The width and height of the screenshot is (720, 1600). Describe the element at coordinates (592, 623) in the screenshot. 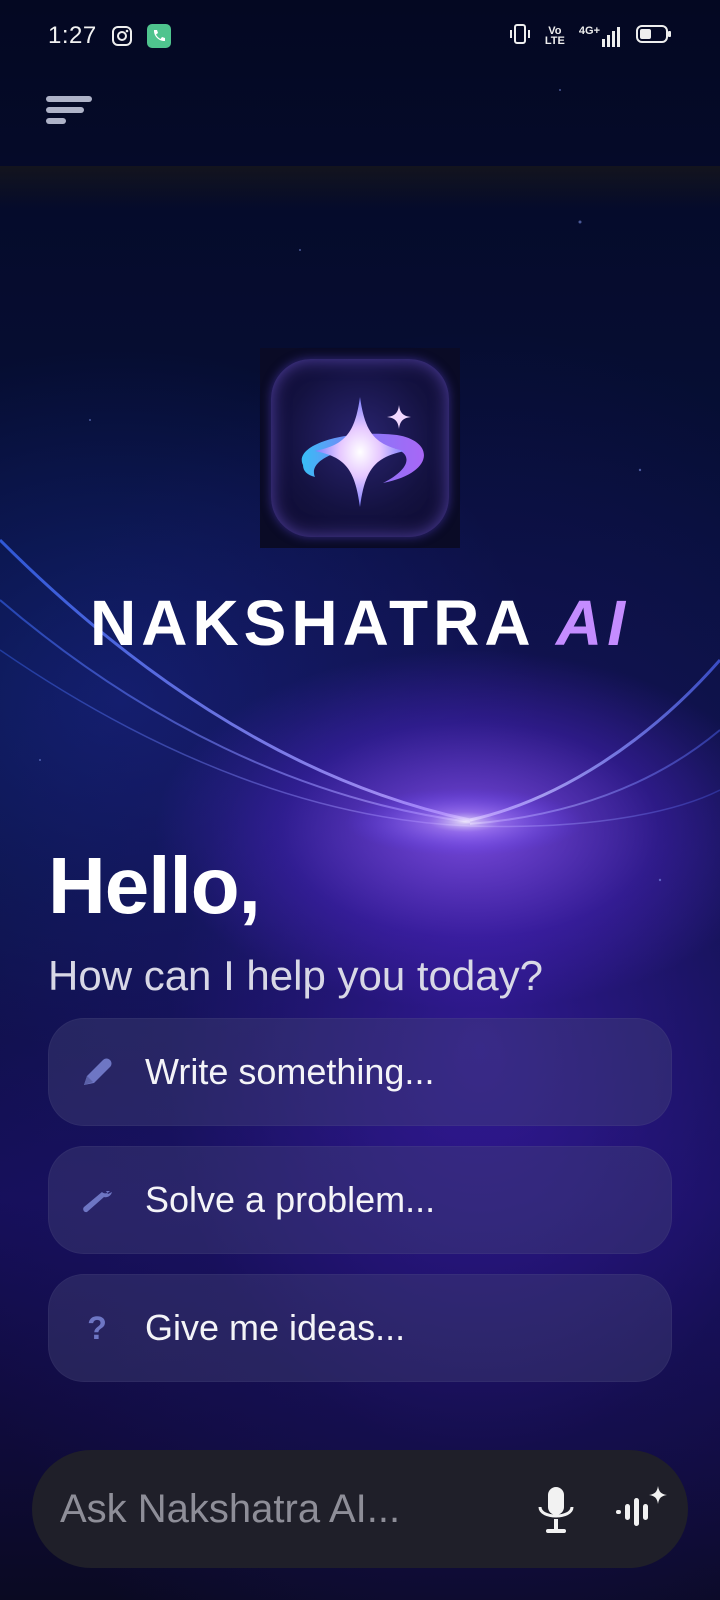

I see `brand-accent: AI` at that location.